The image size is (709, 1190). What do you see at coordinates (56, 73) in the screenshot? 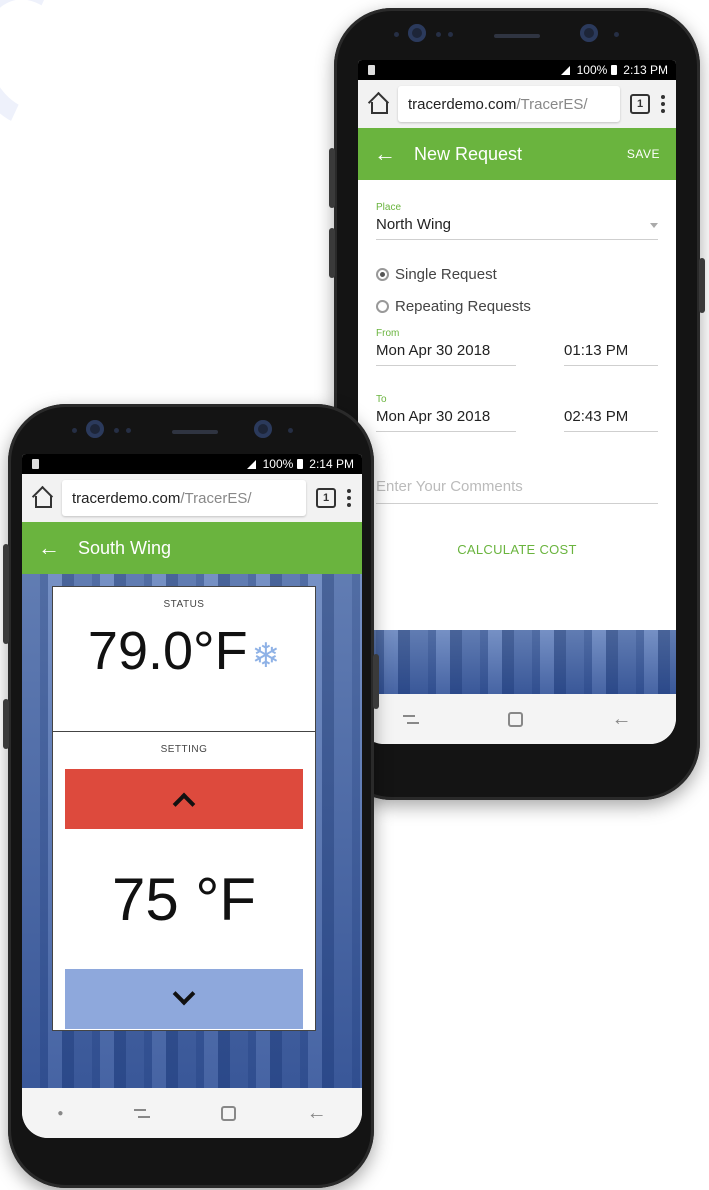
I see `background-swirl` at bounding box center [56, 73].